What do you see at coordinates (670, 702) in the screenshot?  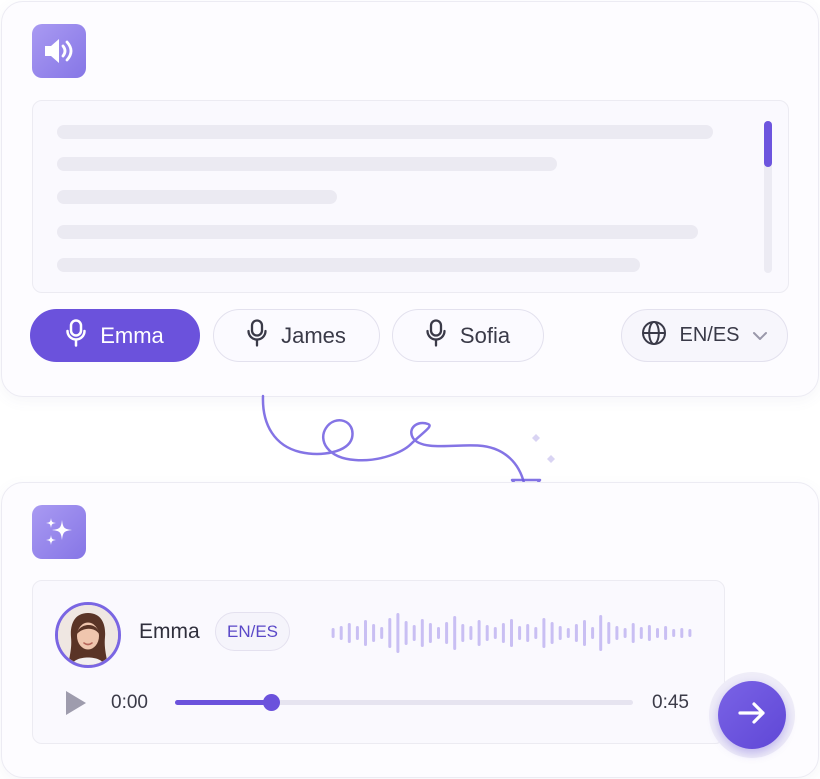 I see `total-time: 0:45` at bounding box center [670, 702].